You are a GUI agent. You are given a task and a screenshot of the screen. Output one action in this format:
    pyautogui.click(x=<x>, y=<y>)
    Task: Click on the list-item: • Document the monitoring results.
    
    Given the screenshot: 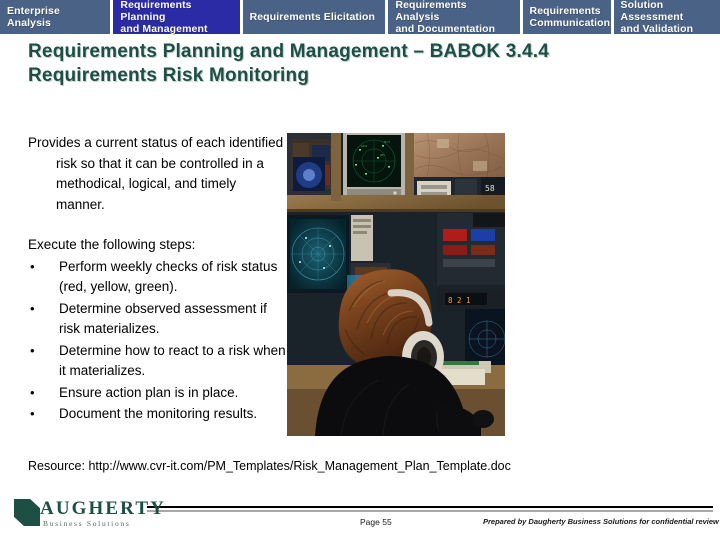 What is the action you would take?
    pyautogui.click(x=157, y=414)
    